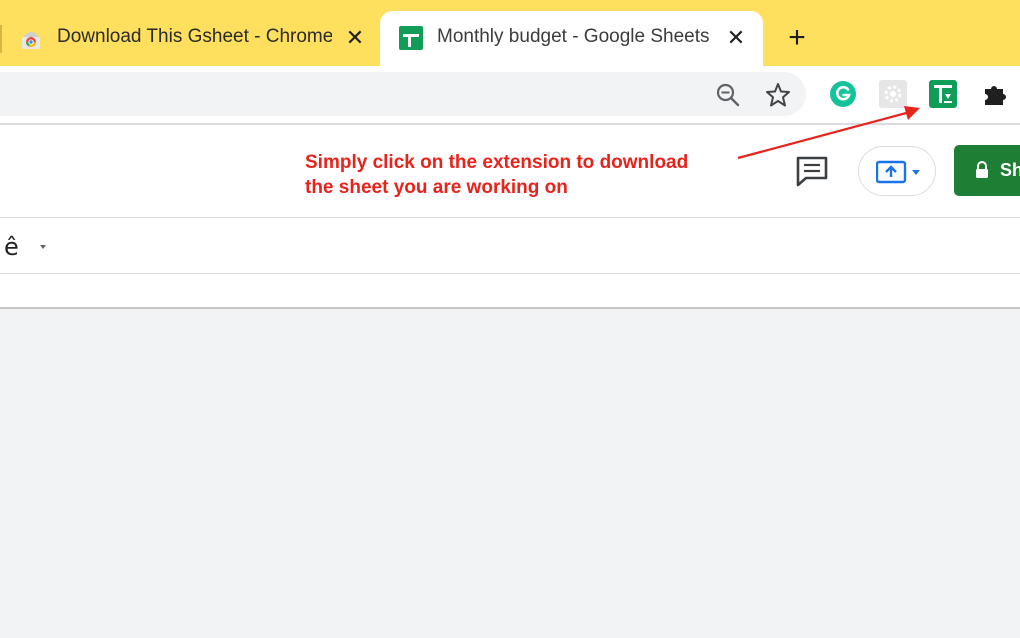 The height and width of the screenshot is (638, 1020). What do you see at coordinates (1, 39) in the screenshot?
I see `tab-separator` at bounding box center [1, 39].